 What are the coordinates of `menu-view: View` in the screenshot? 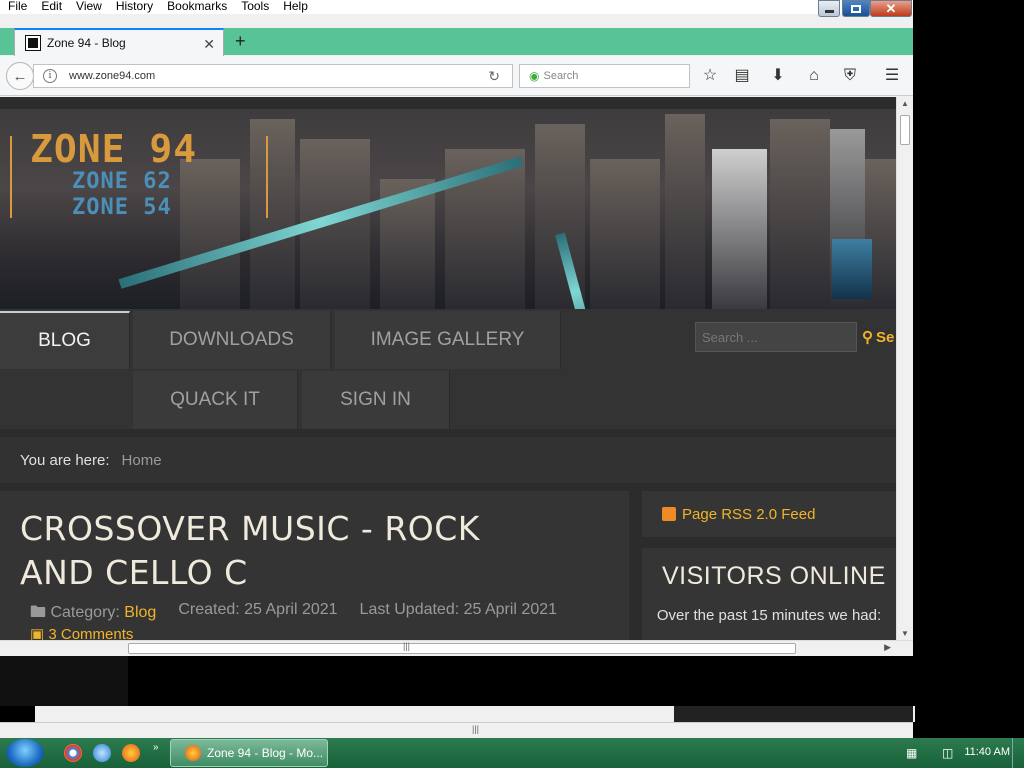 It's located at (89, 7).